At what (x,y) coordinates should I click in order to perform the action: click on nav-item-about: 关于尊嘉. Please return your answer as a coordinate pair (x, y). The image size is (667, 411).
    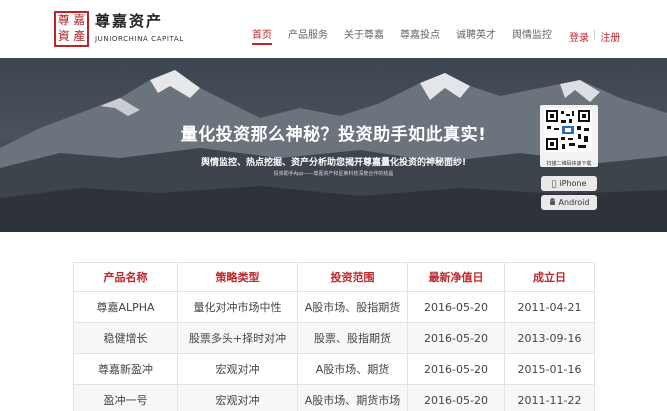
    Looking at the image, I should click on (364, 37).